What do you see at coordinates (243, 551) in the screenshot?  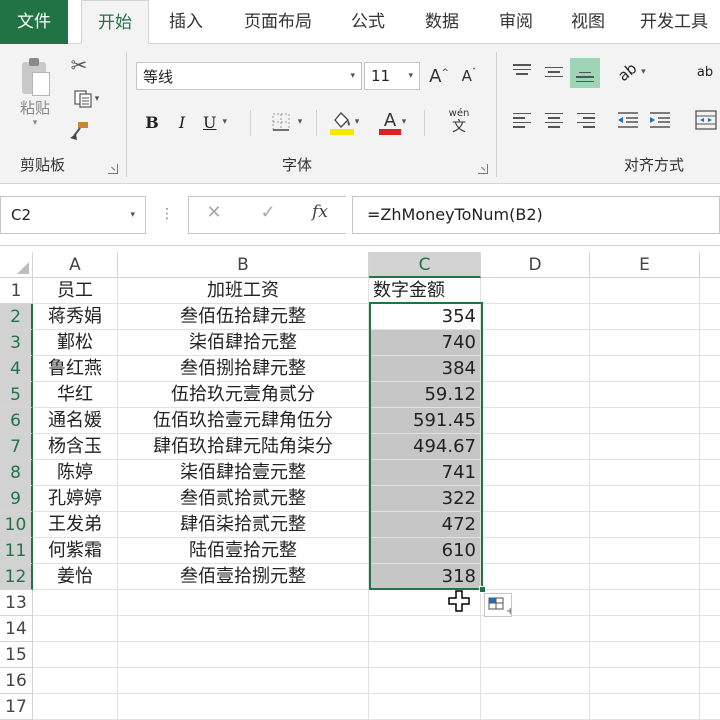 I see `overtime-pay-cell: 陆佰壹拾元整` at bounding box center [243, 551].